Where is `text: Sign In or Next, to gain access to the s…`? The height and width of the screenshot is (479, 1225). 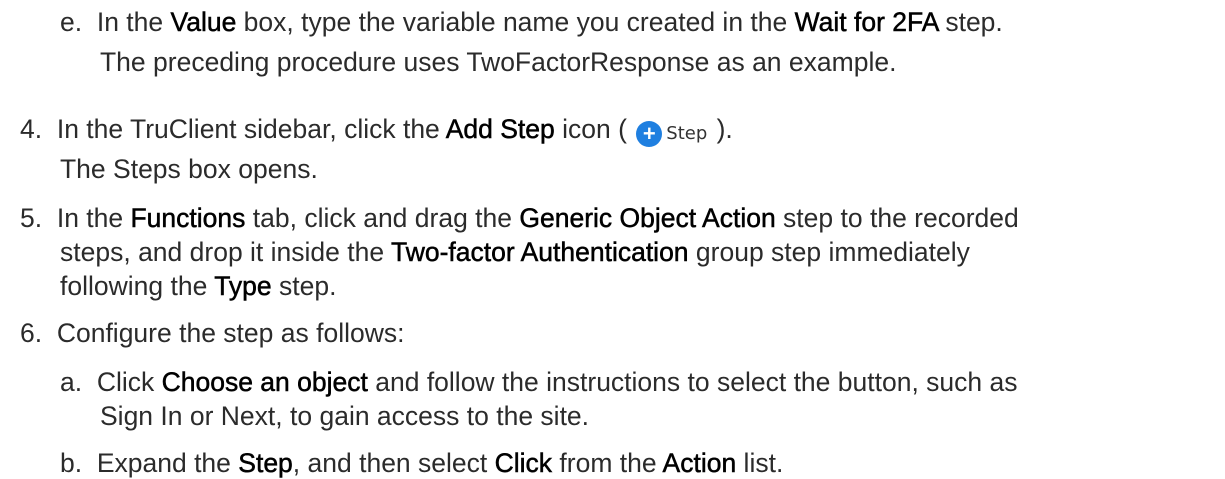 text: Sign In or Next, to gain access to the s… is located at coordinates (345, 416).